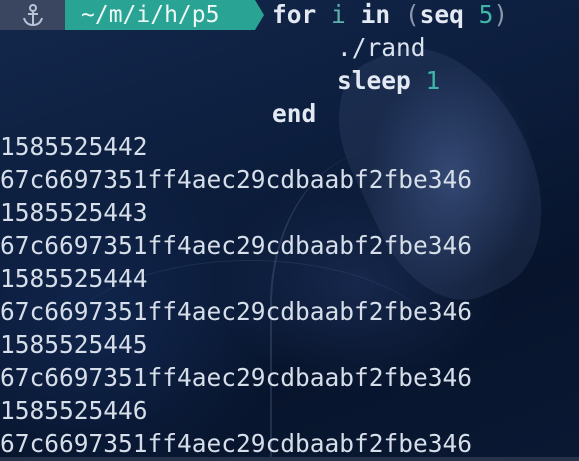 This screenshot has height=461, width=579. Describe the element at coordinates (294, 14) in the screenshot. I see `for-keyword: for` at that location.